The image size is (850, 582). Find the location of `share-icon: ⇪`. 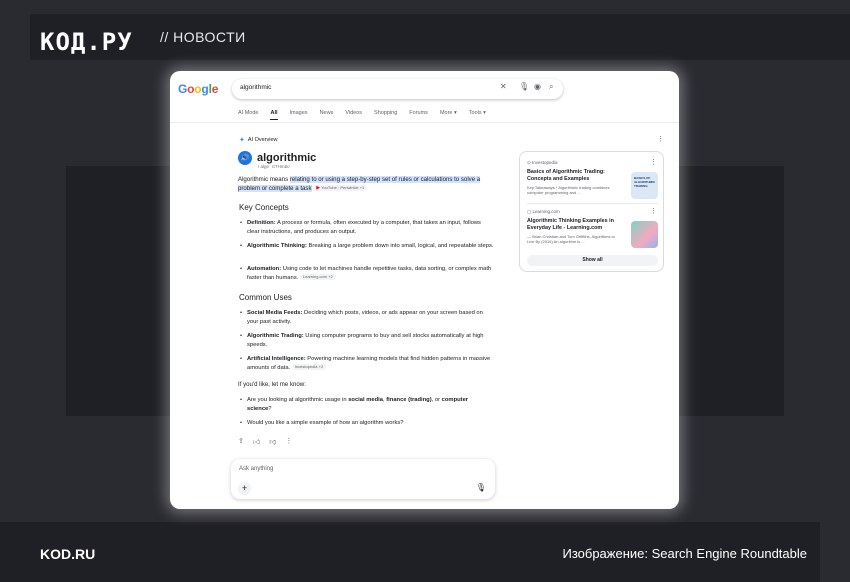

share-icon: ⇪ is located at coordinates (241, 441).